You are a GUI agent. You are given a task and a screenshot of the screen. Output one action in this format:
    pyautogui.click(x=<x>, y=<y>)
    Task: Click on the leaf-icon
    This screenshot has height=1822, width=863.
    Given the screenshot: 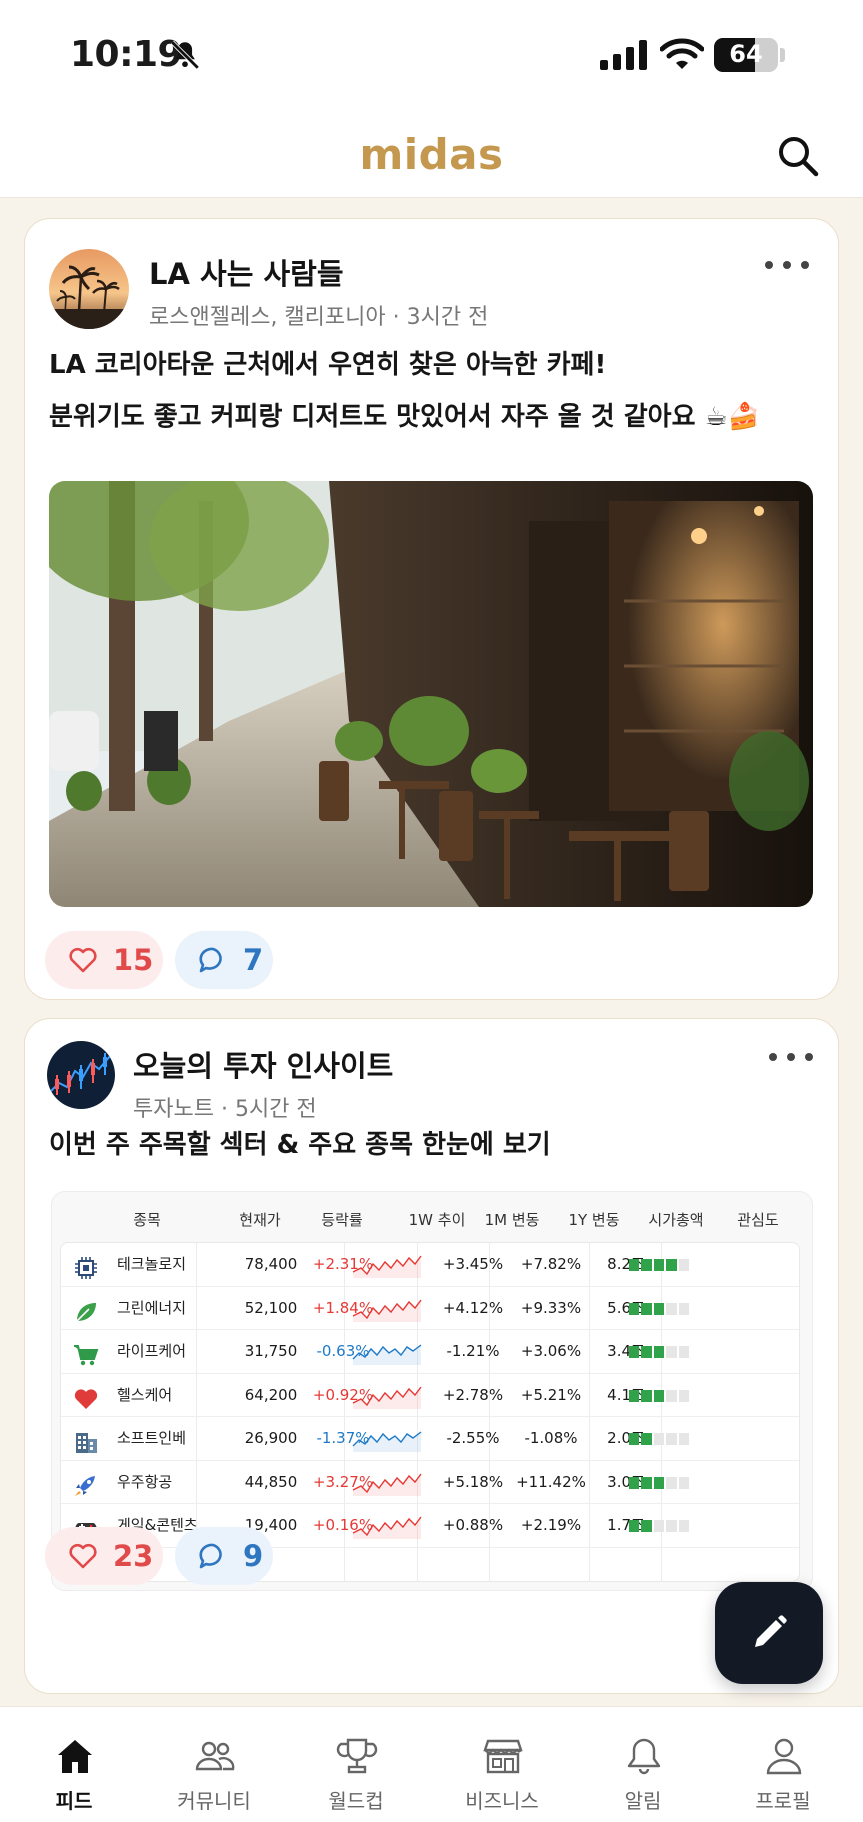 What is the action you would take?
    pyautogui.click(x=86, y=1312)
    